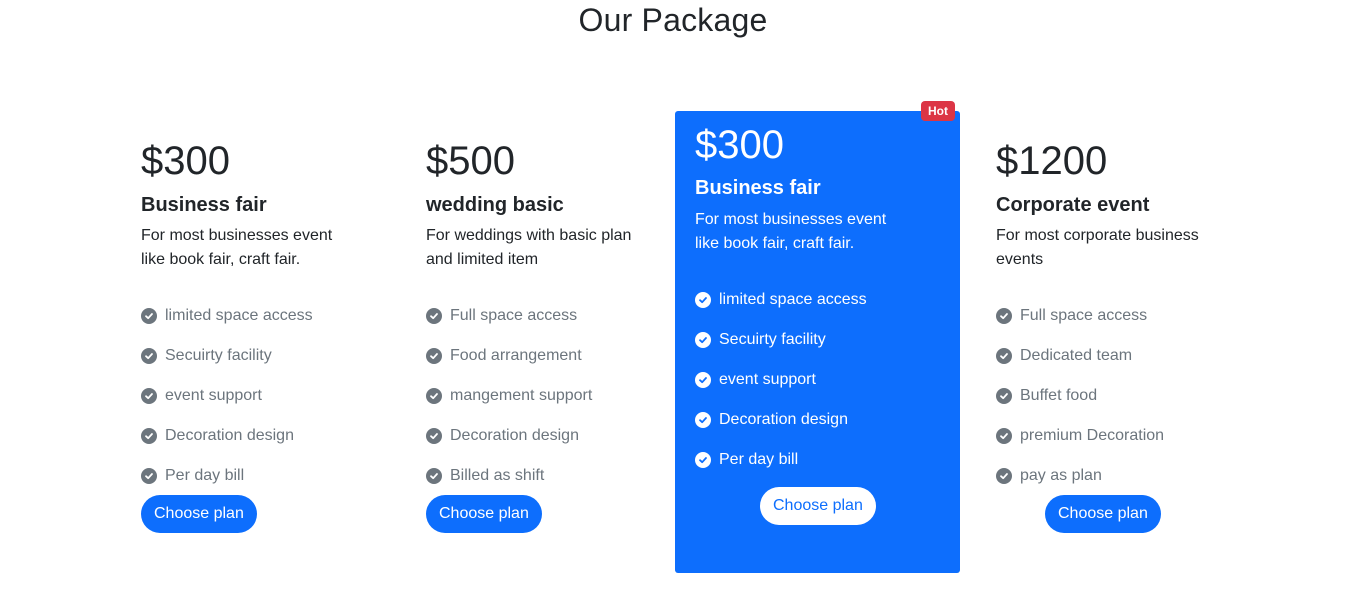 This screenshot has height=603, width=1346. I want to click on feature-label: Billed as shift, so click(497, 475).